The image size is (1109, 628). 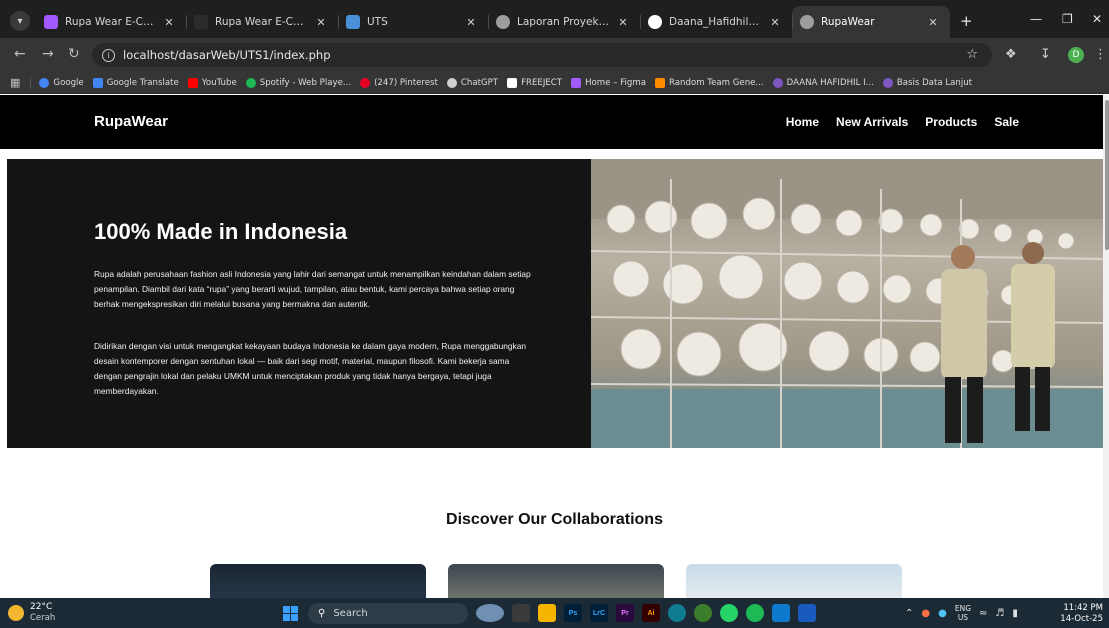 What do you see at coordinates (201, 22) in the screenshot?
I see `play-icon` at bounding box center [201, 22].